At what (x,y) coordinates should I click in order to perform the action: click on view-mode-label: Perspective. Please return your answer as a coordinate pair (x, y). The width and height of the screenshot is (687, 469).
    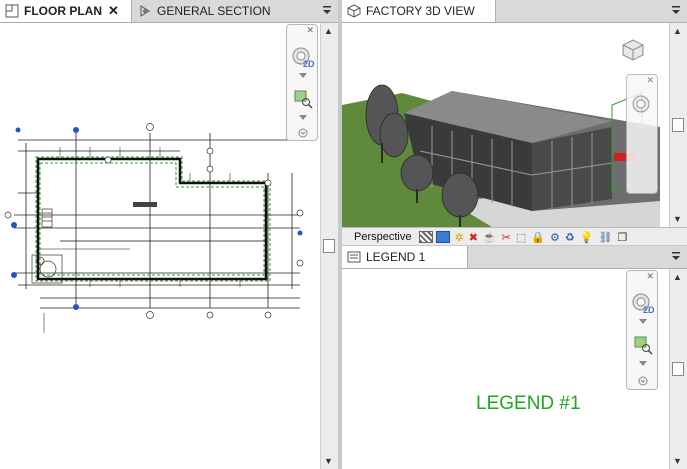
    Looking at the image, I should click on (382, 237).